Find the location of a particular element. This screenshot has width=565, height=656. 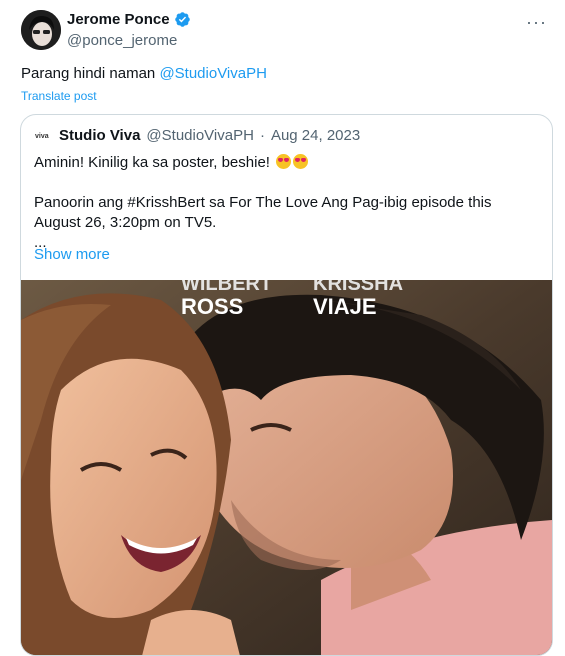

tweet-text: Parang hindi naman @StudioVivaPH is located at coordinates (144, 74).